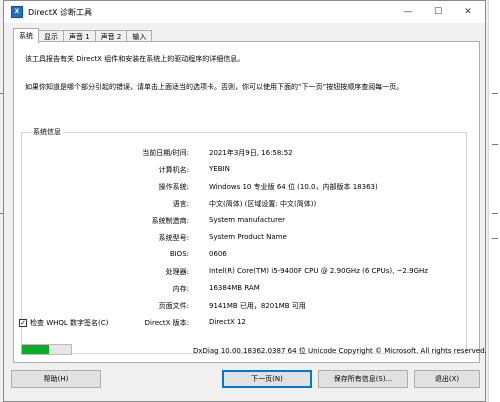 This screenshot has width=500, height=402. I want to click on maximize-button: ☐, so click(438, 12).